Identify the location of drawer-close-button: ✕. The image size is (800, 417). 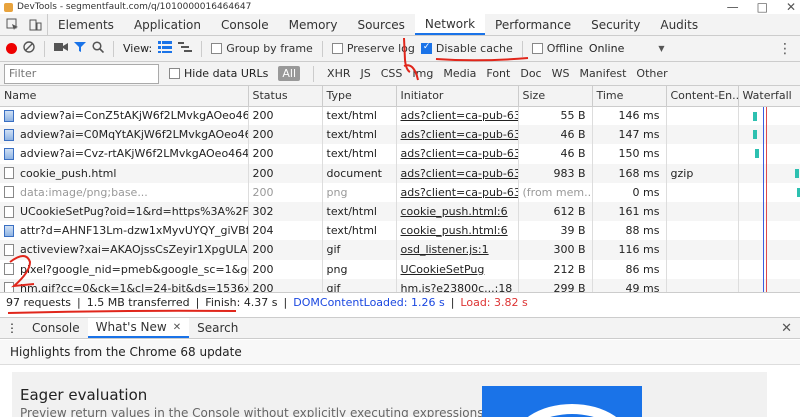
(786, 328).